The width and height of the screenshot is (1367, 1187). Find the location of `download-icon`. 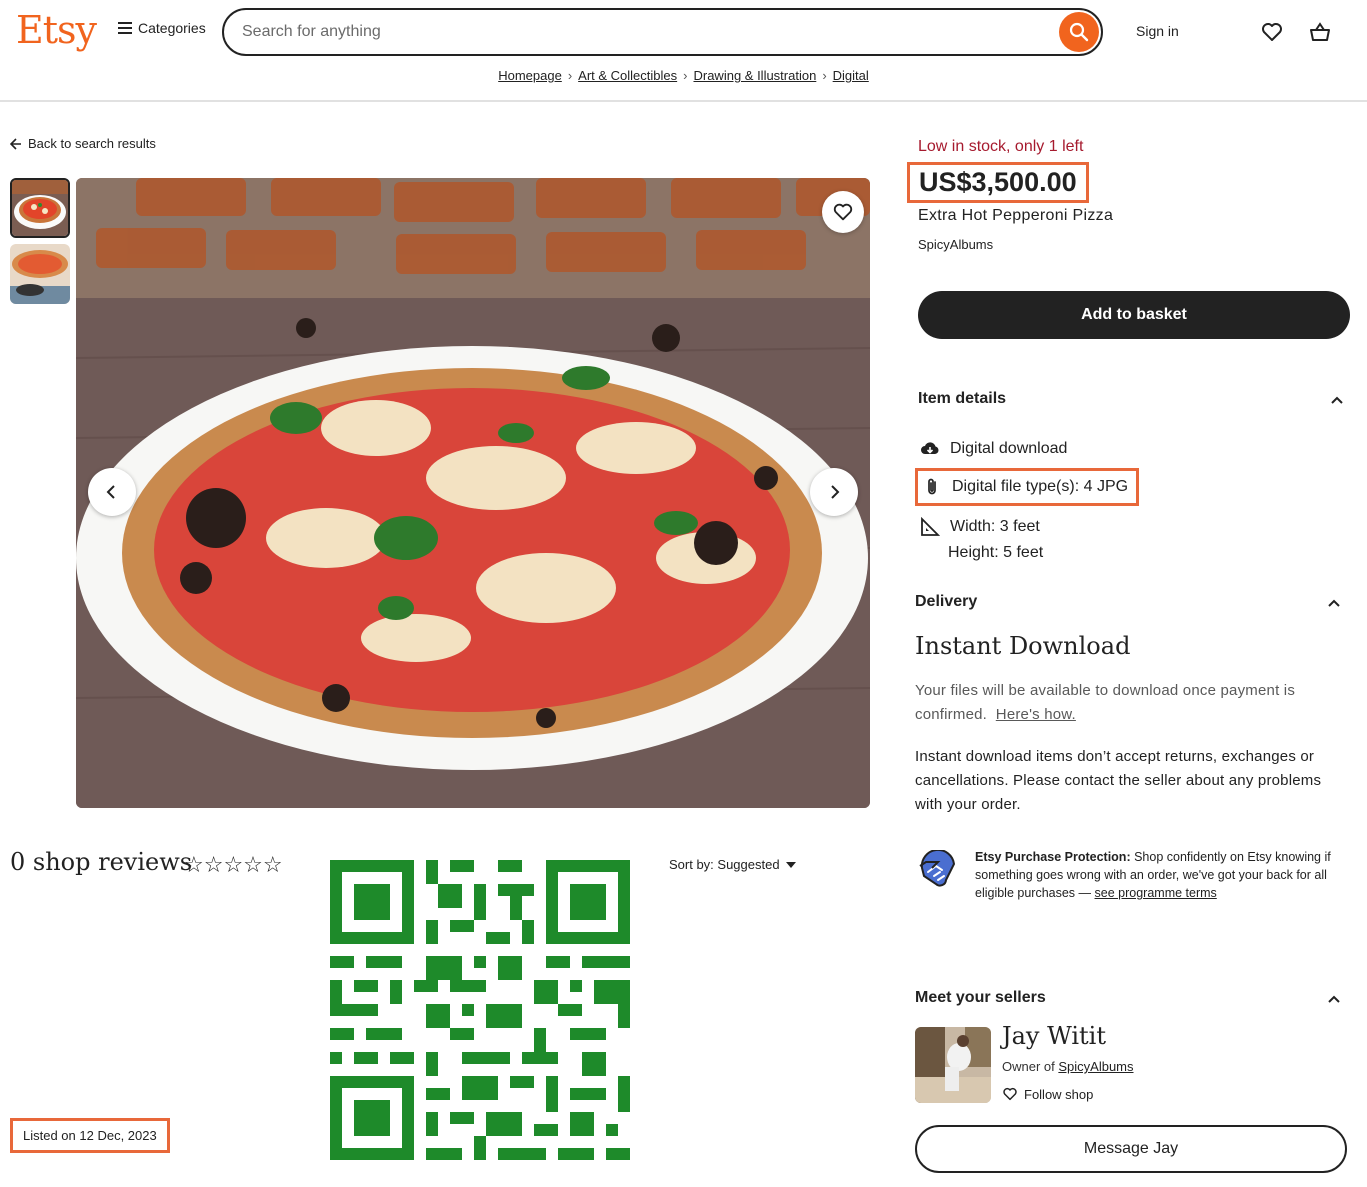

download-icon is located at coordinates (930, 448).